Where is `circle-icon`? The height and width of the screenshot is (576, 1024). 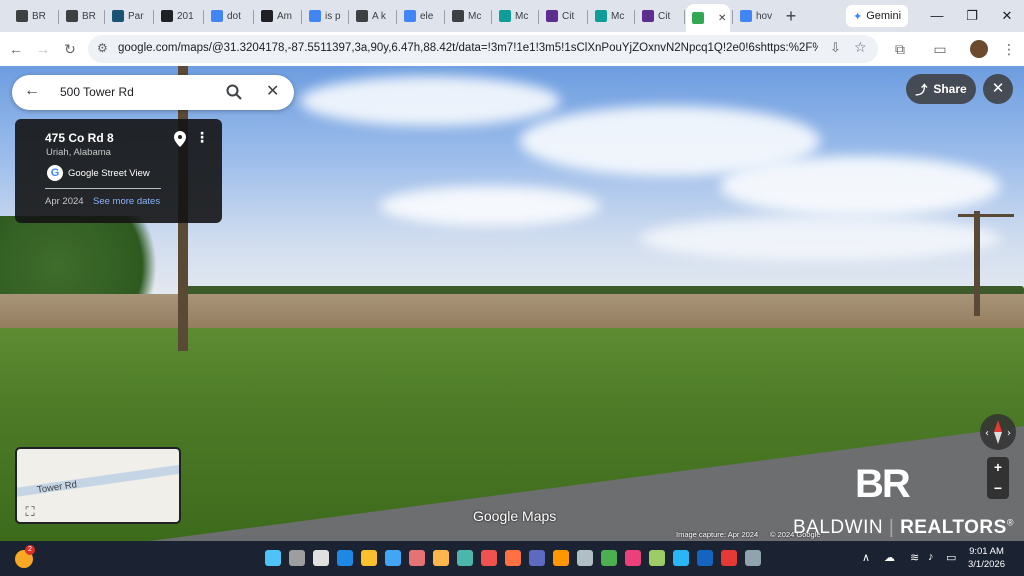 circle-icon is located at coordinates (167, 16).